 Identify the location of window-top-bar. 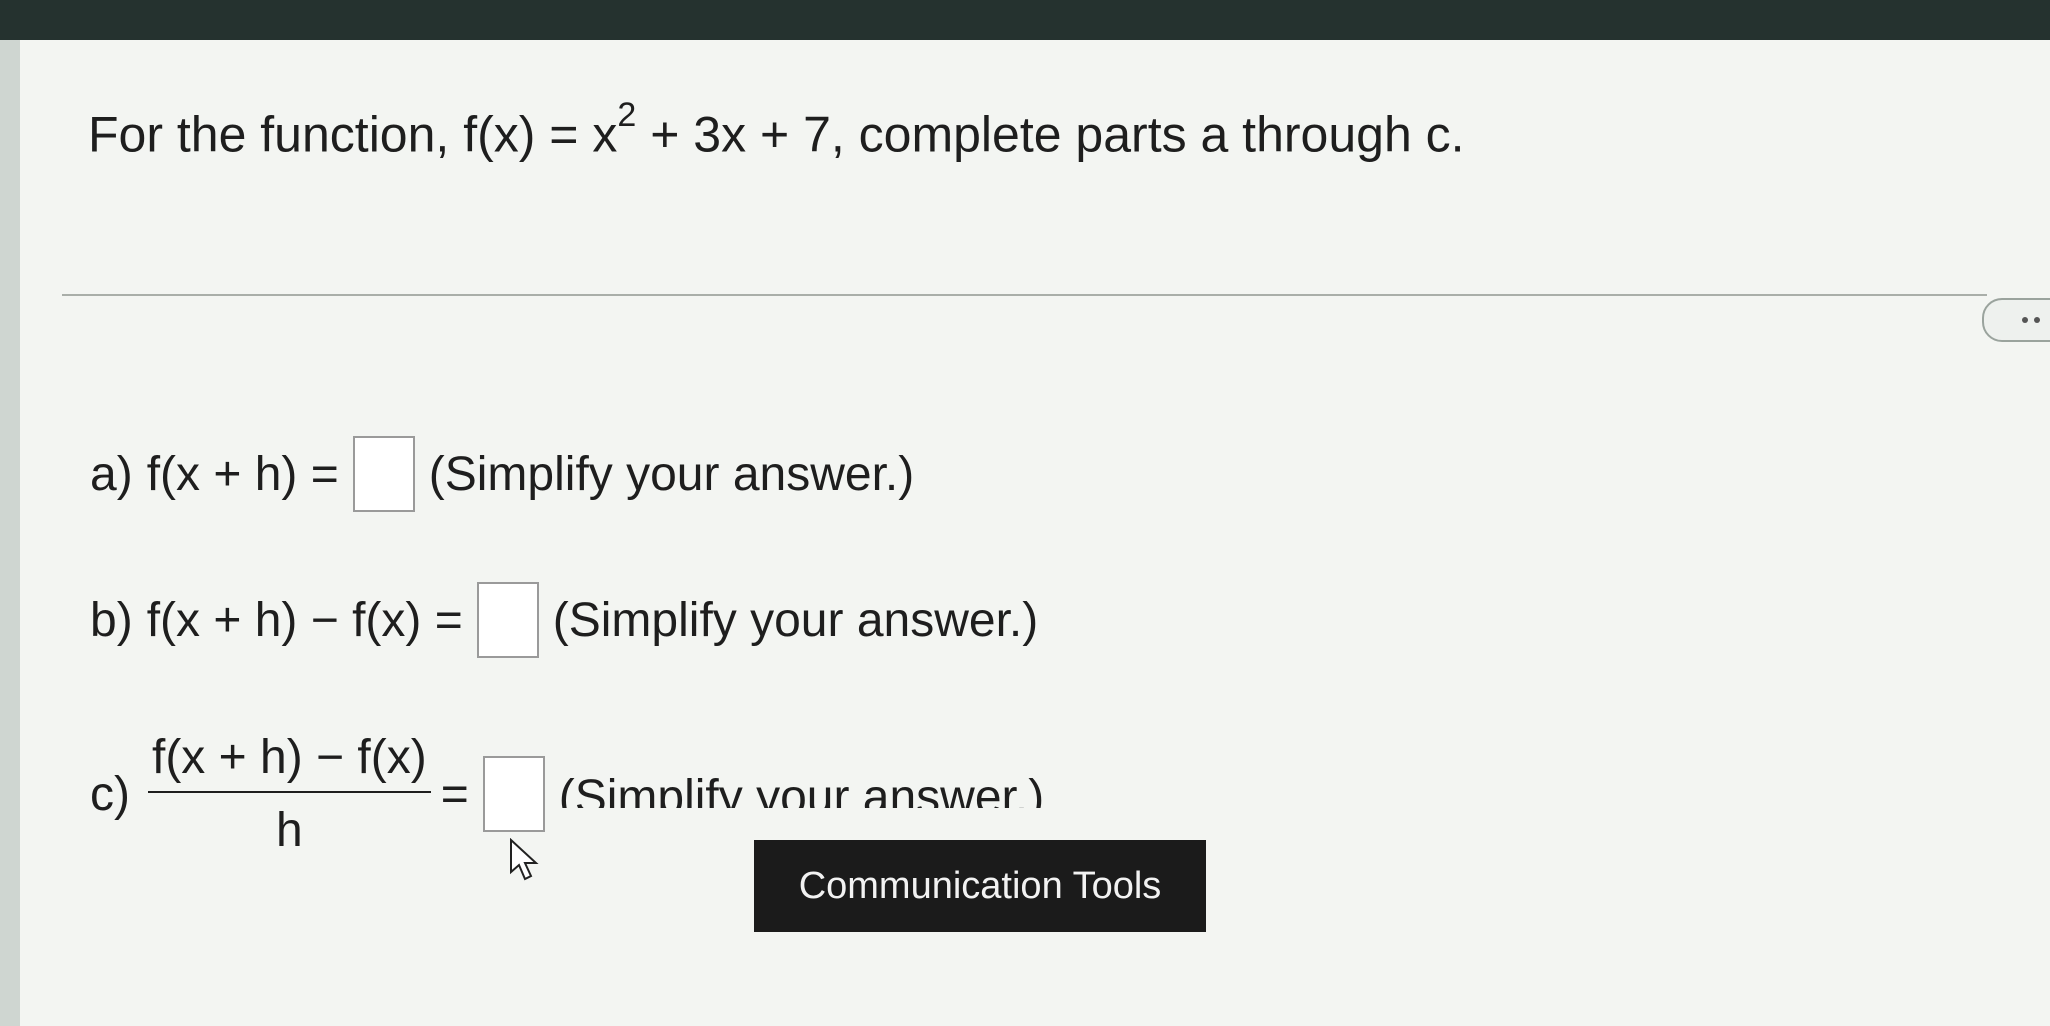
(1025, 22).